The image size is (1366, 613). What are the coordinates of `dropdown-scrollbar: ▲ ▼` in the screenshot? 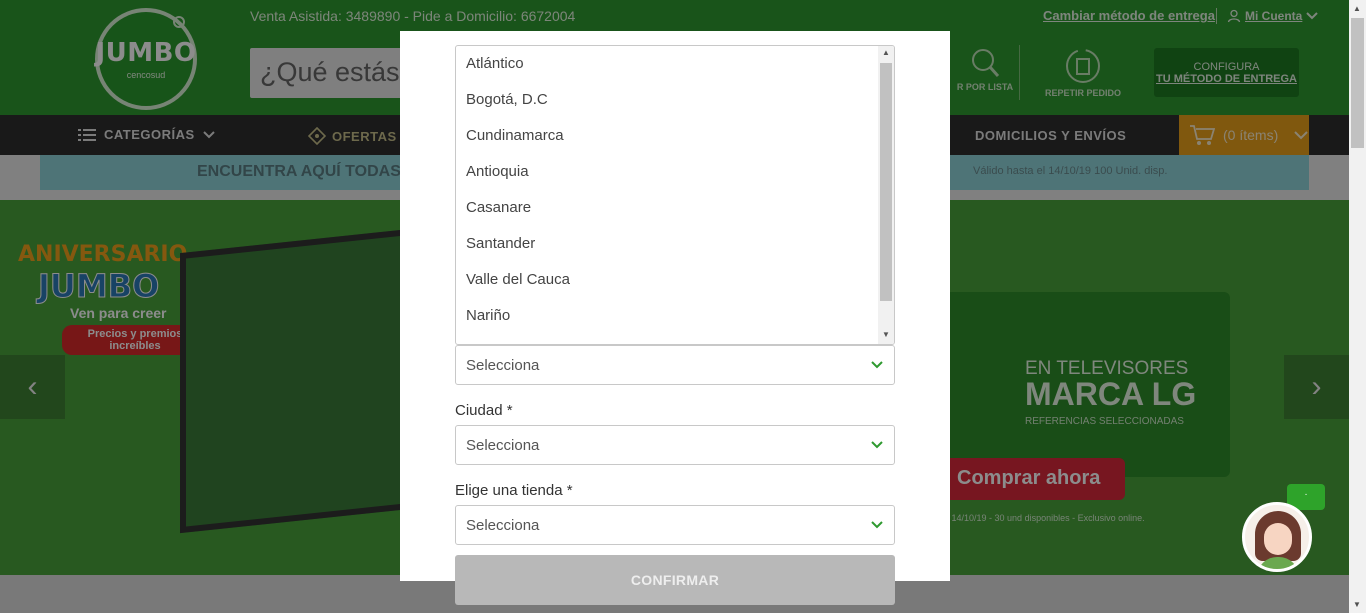 It's located at (886, 195).